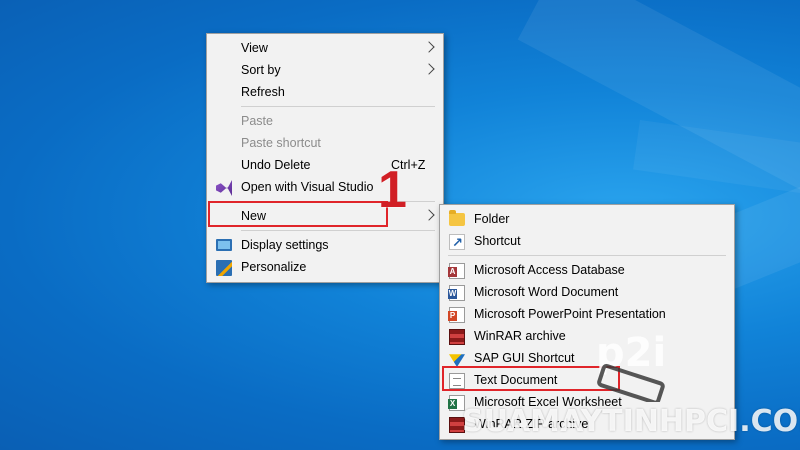 Image resolution: width=800 pixels, height=450 pixels. Describe the element at coordinates (631, 421) in the screenshot. I see `site-watermark: SUAMAYTINHPCI.COM` at that location.